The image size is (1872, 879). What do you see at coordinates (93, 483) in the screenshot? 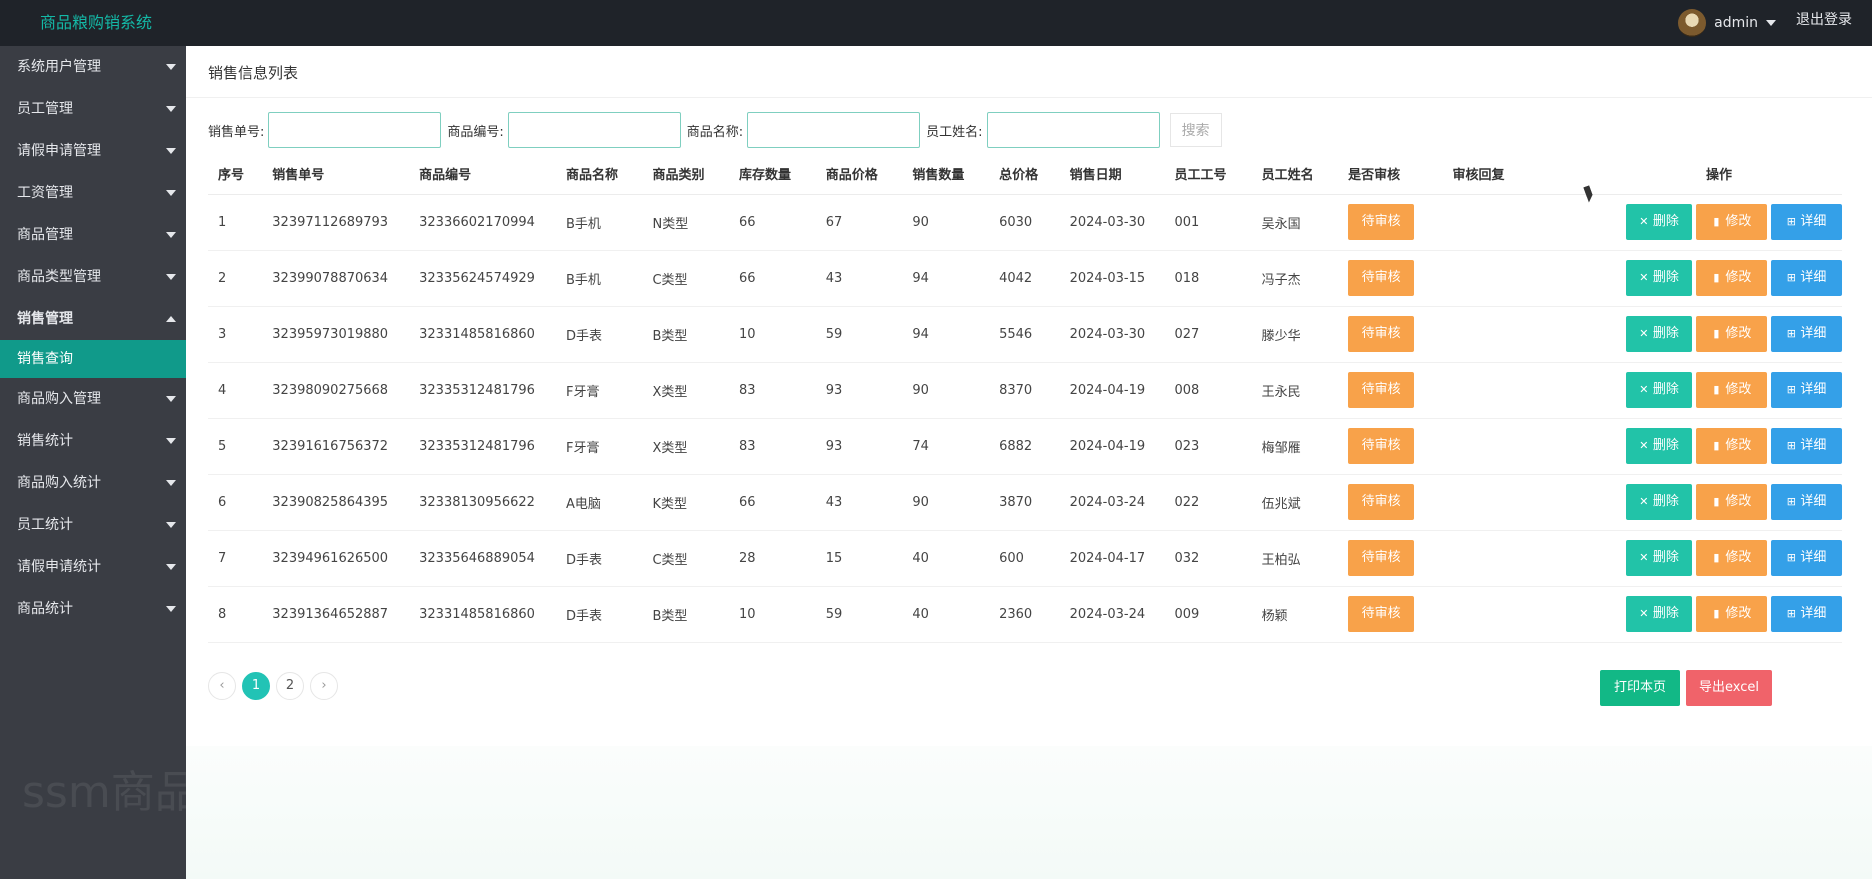
I see `sidebar-item-purchase-stats: 商品购入统计` at bounding box center [93, 483].